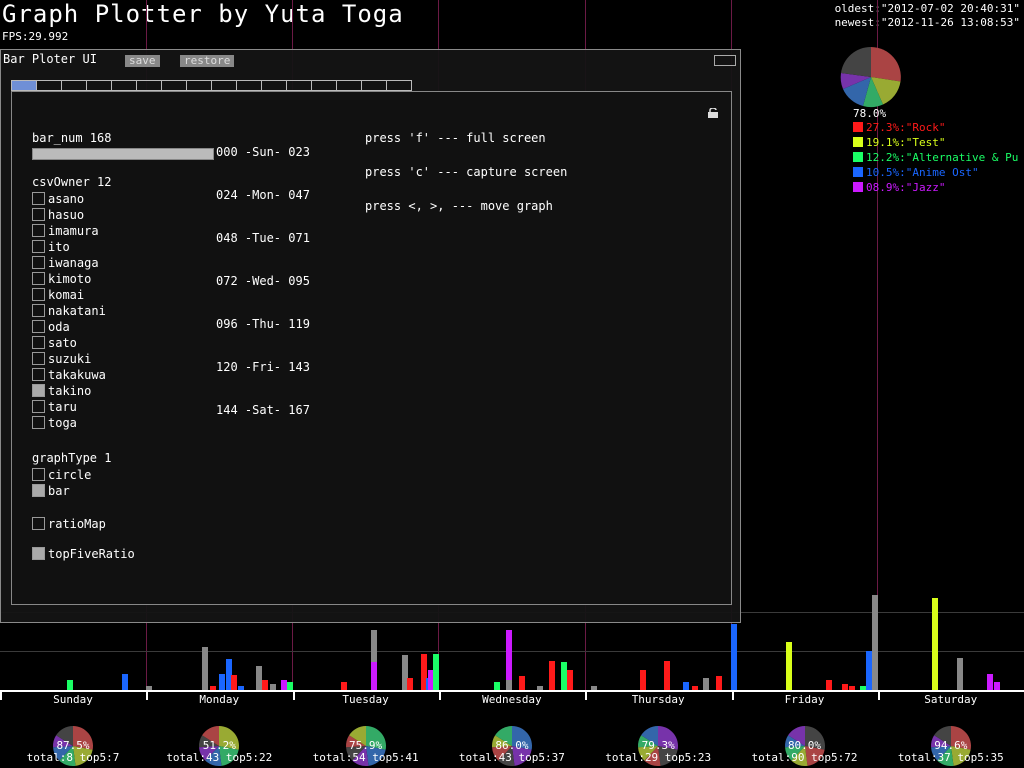 This screenshot has height=768, width=1024. Describe the element at coordinates (72, 182) in the screenshot. I see `csv-owner-label: csvOwner 12` at that location.